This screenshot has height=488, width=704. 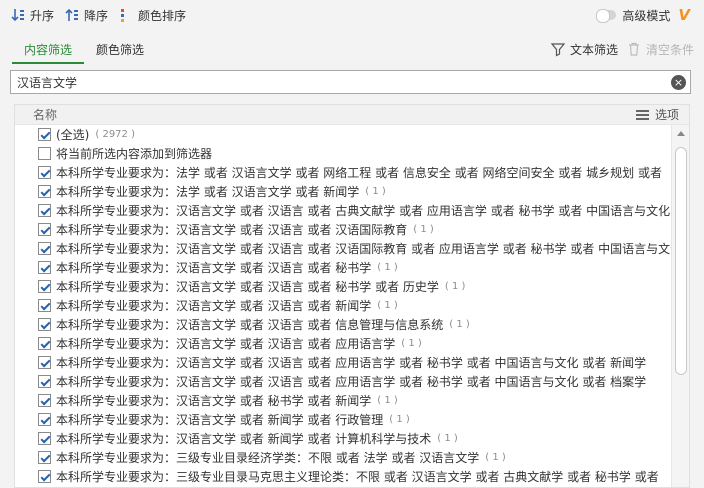 What do you see at coordinates (73, 135) in the screenshot?
I see `select-all-label: (全选)` at bounding box center [73, 135].